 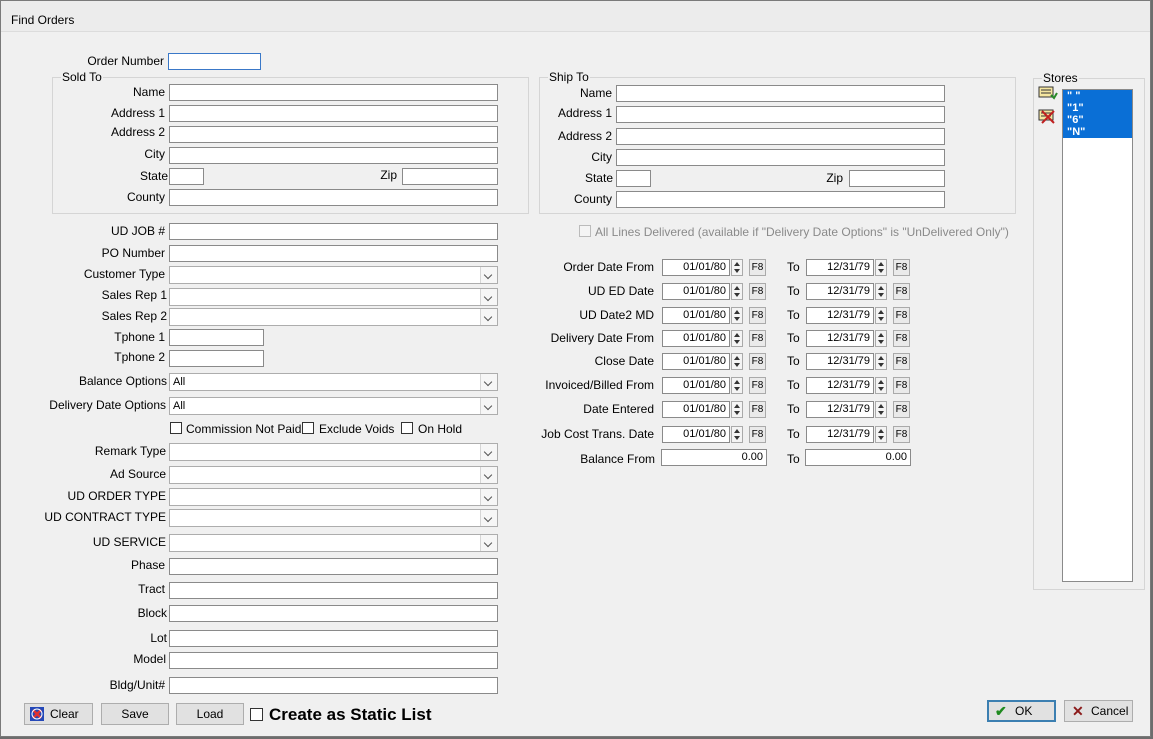 What do you see at coordinates (633, 178) in the screenshot?
I see `ship-to-state-input` at bounding box center [633, 178].